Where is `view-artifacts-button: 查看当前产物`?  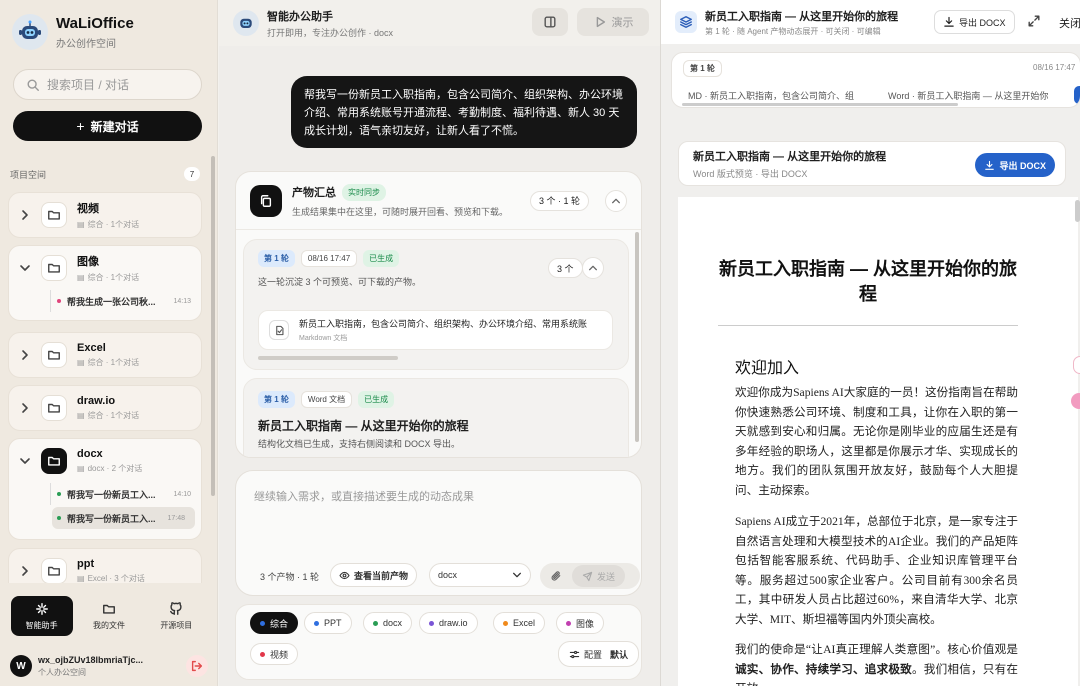
view-artifacts-button: 查看当前产物 is located at coordinates (374, 575).